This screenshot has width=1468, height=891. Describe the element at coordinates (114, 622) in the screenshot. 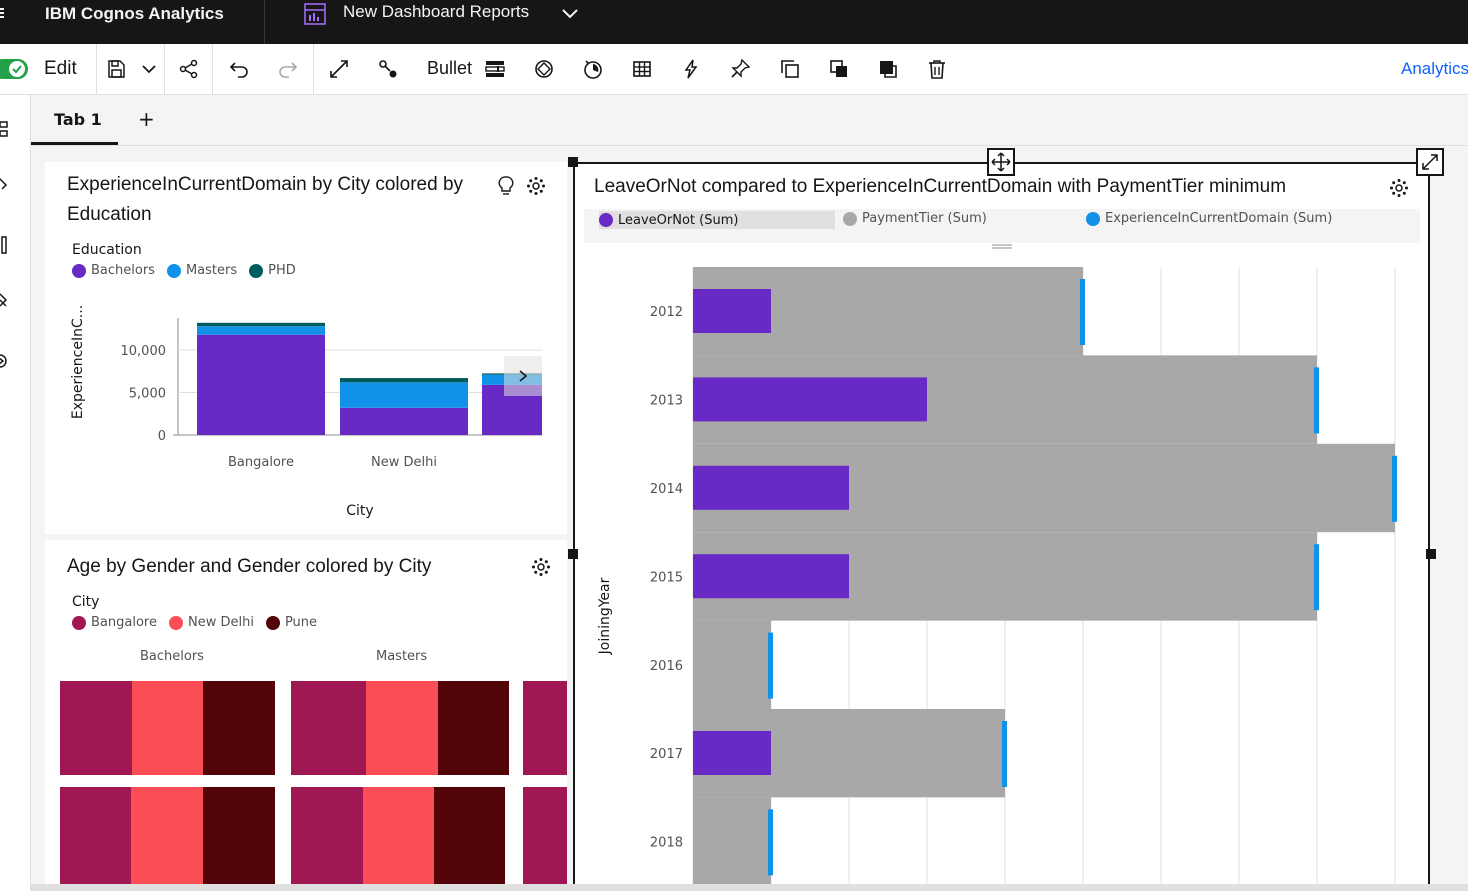

I see `legend-item-bangalore: Bangalore` at that location.